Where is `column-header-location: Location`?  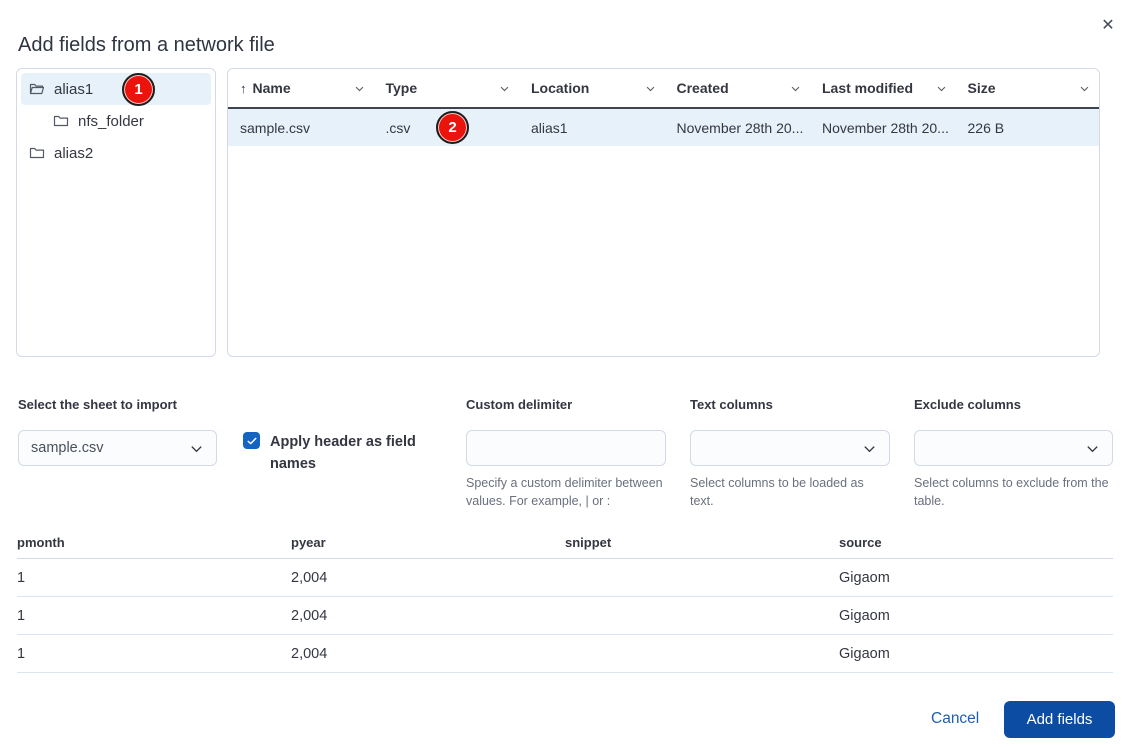
column-header-location: Location is located at coordinates (592, 88).